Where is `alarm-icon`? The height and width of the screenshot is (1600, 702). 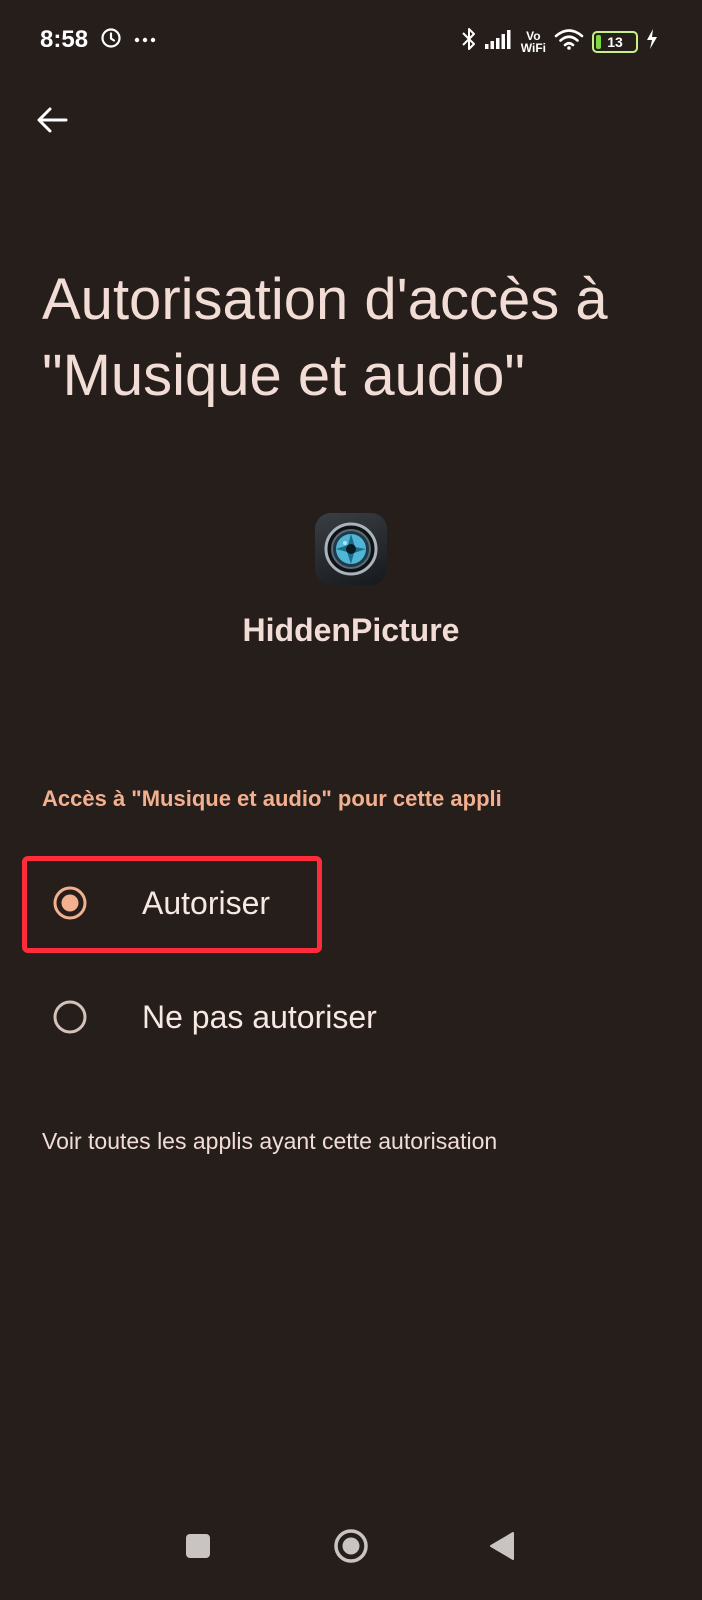
alarm-icon is located at coordinates (111, 40).